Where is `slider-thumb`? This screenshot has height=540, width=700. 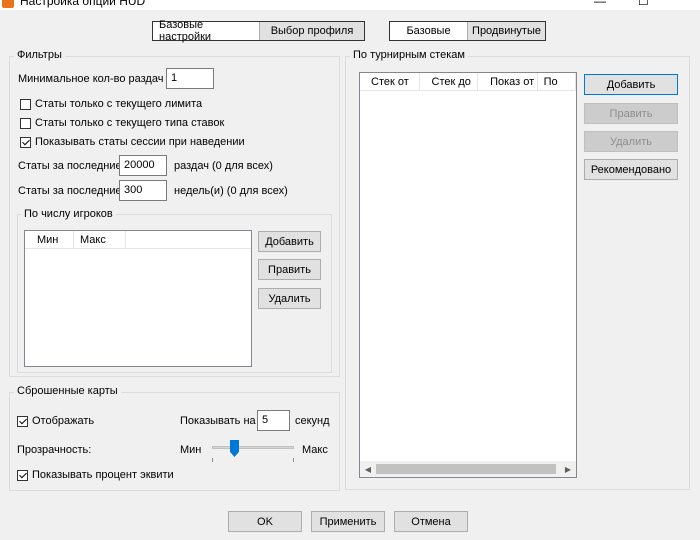
slider-thumb is located at coordinates (234, 448).